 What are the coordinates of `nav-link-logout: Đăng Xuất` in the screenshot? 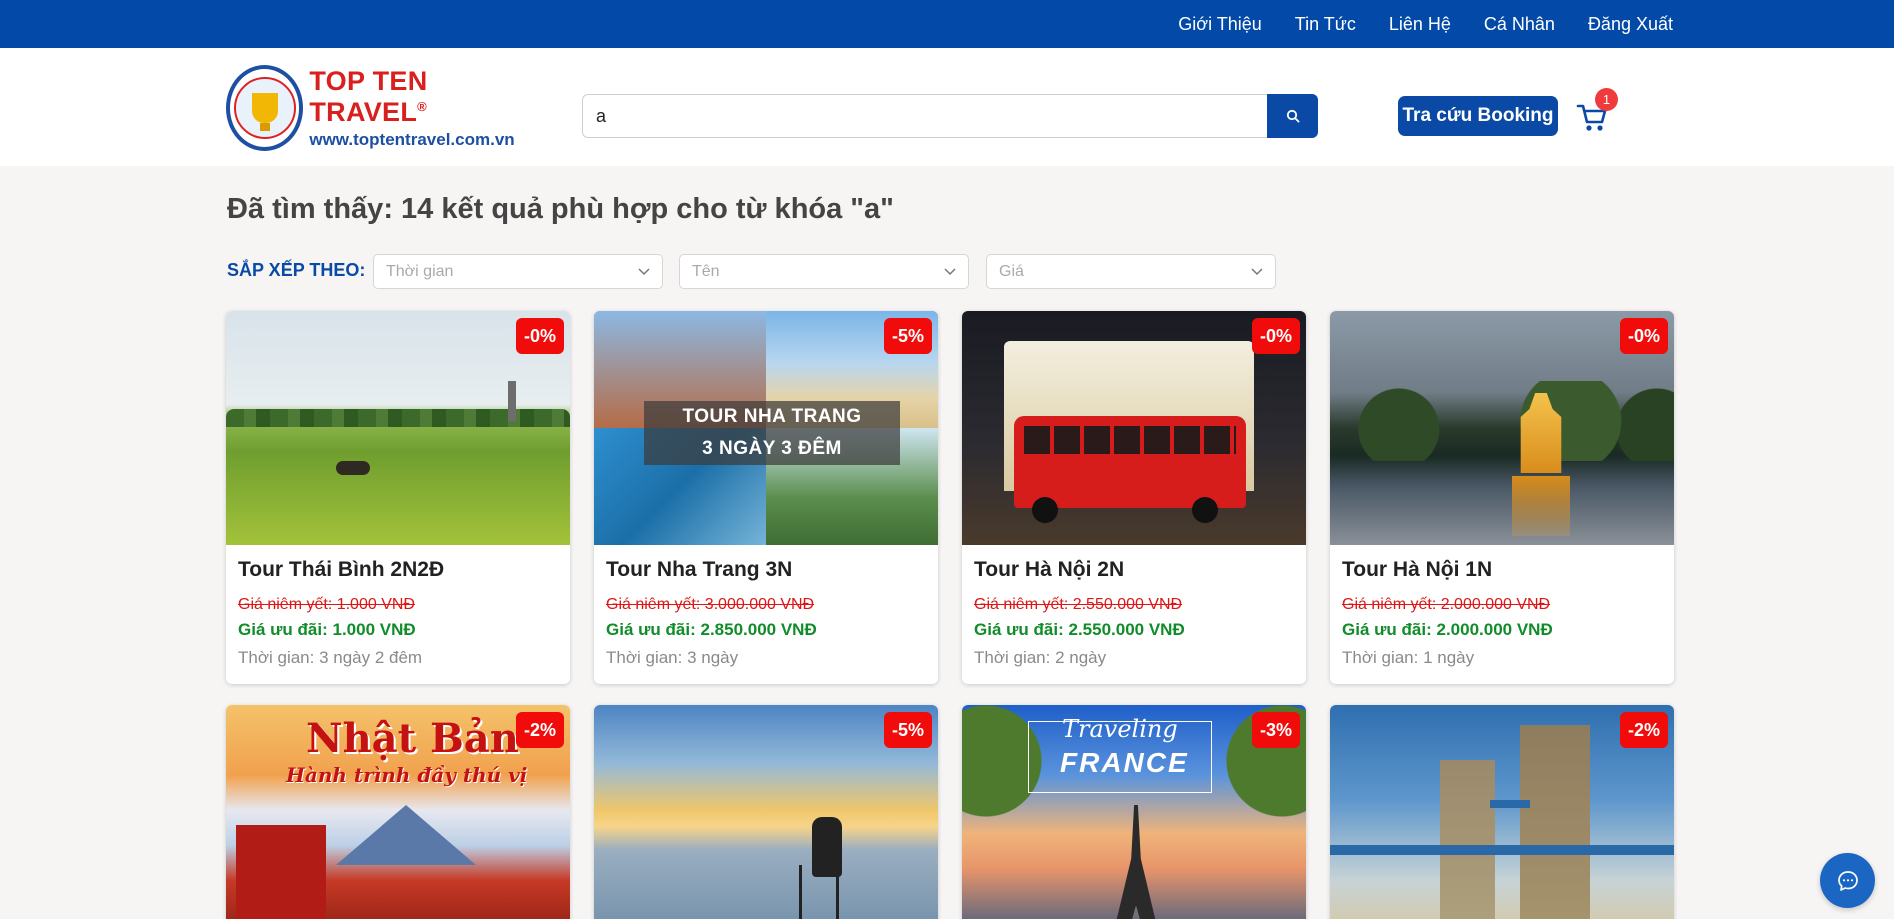 It's located at (1630, 24).